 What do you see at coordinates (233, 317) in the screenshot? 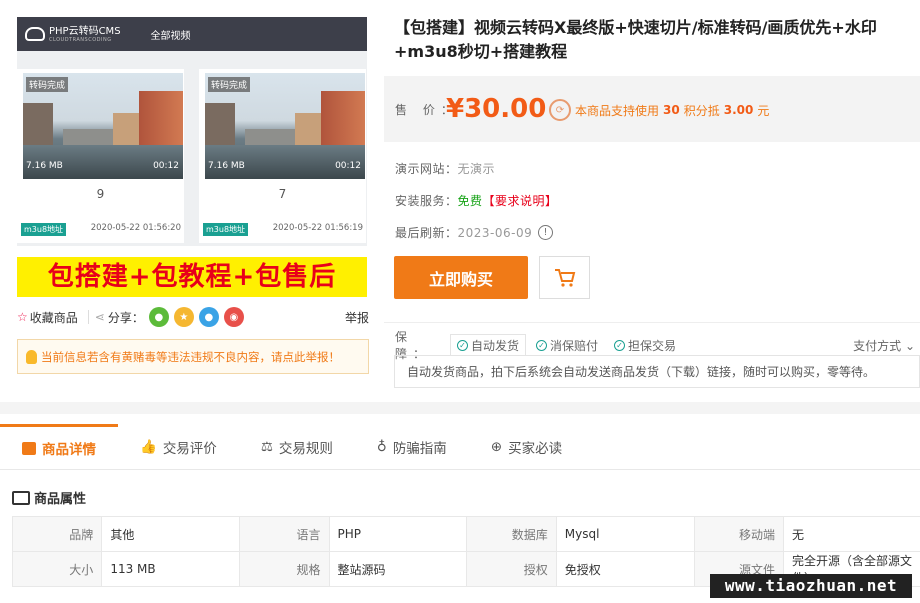
I see `weibo-icon: ◉` at bounding box center [233, 317].